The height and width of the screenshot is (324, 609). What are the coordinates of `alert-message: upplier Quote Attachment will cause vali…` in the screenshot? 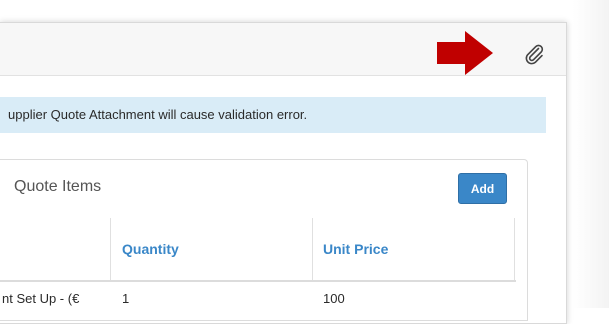 It's located at (158, 114).